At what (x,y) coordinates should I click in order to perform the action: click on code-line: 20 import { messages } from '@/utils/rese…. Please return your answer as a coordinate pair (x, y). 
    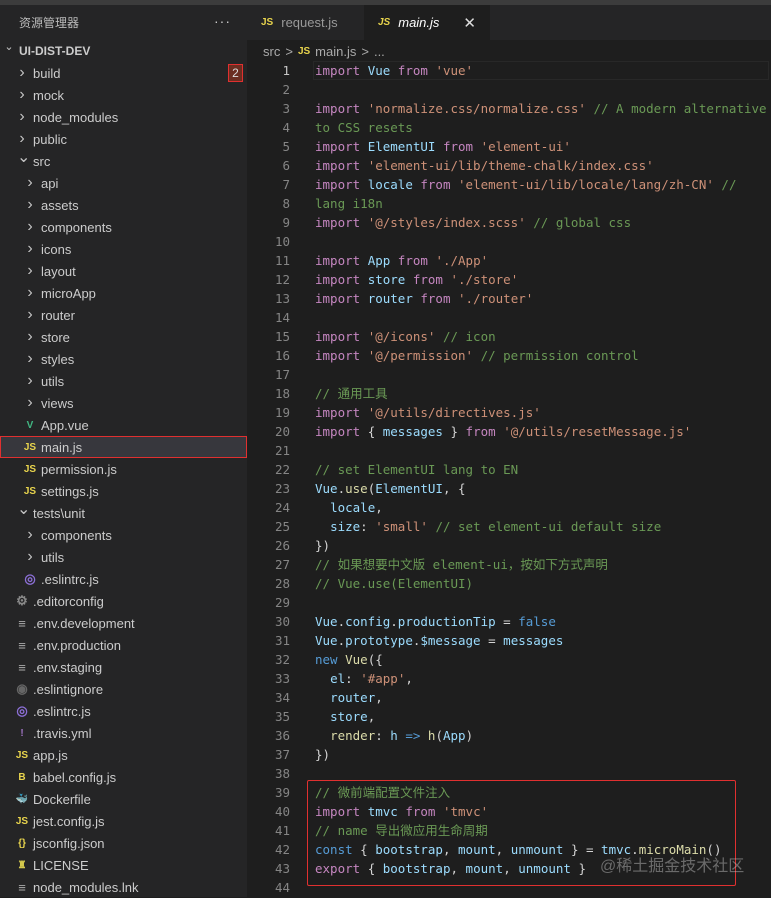
    Looking at the image, I should click on (509, 431).